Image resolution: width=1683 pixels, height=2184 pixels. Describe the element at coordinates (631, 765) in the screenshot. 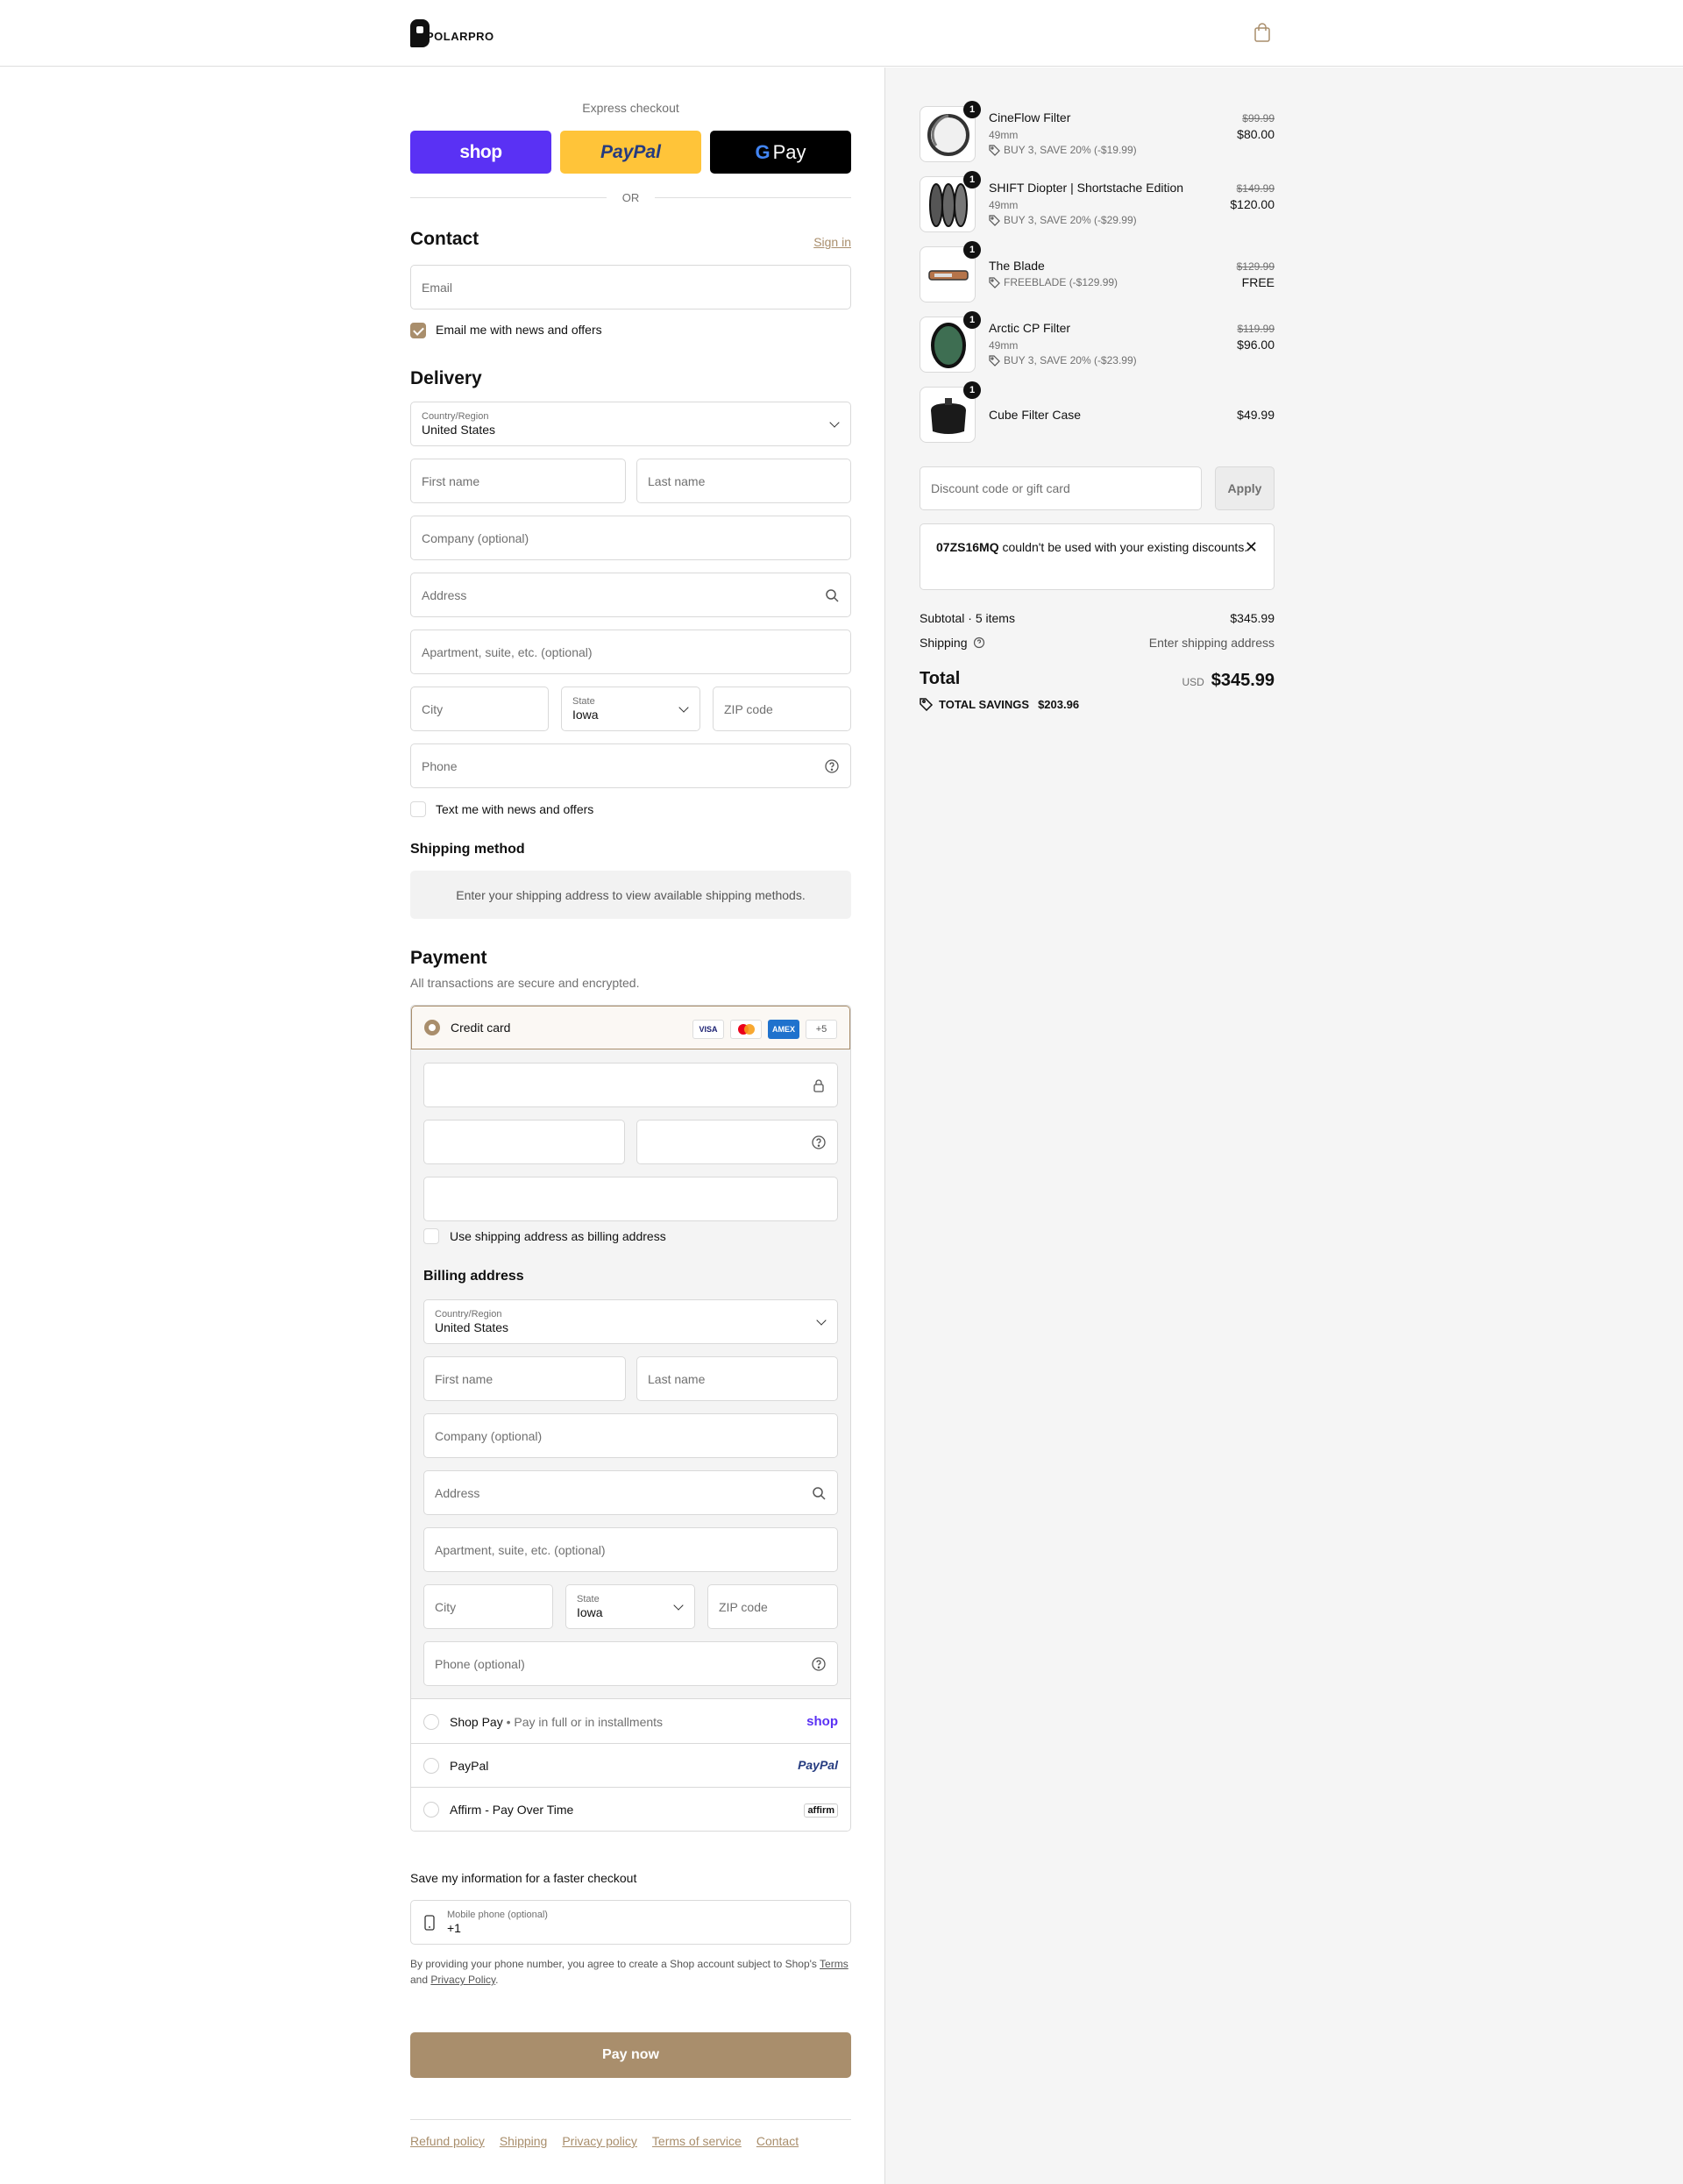

I see `phone-field: Phone` at that location.